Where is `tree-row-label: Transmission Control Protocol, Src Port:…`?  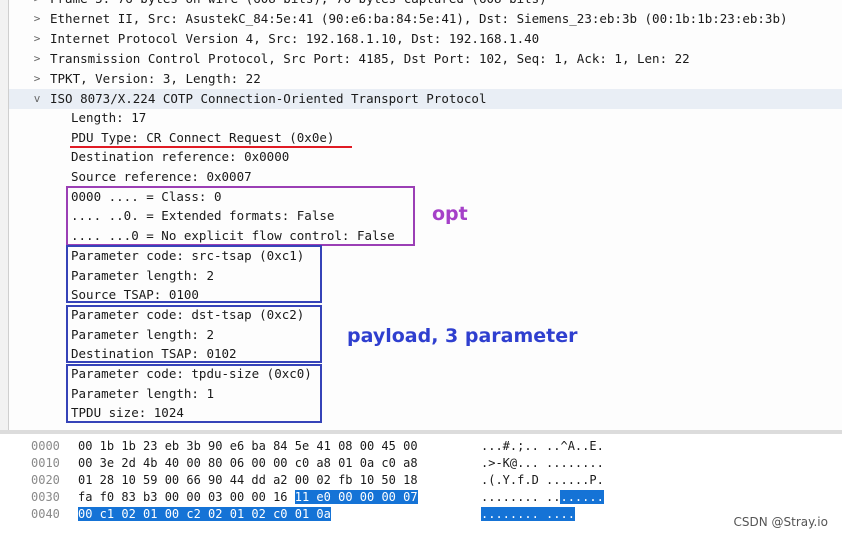
tree-row-label: Transmission Control Protocol, Src Port:… is located at coordinates (370, 58).